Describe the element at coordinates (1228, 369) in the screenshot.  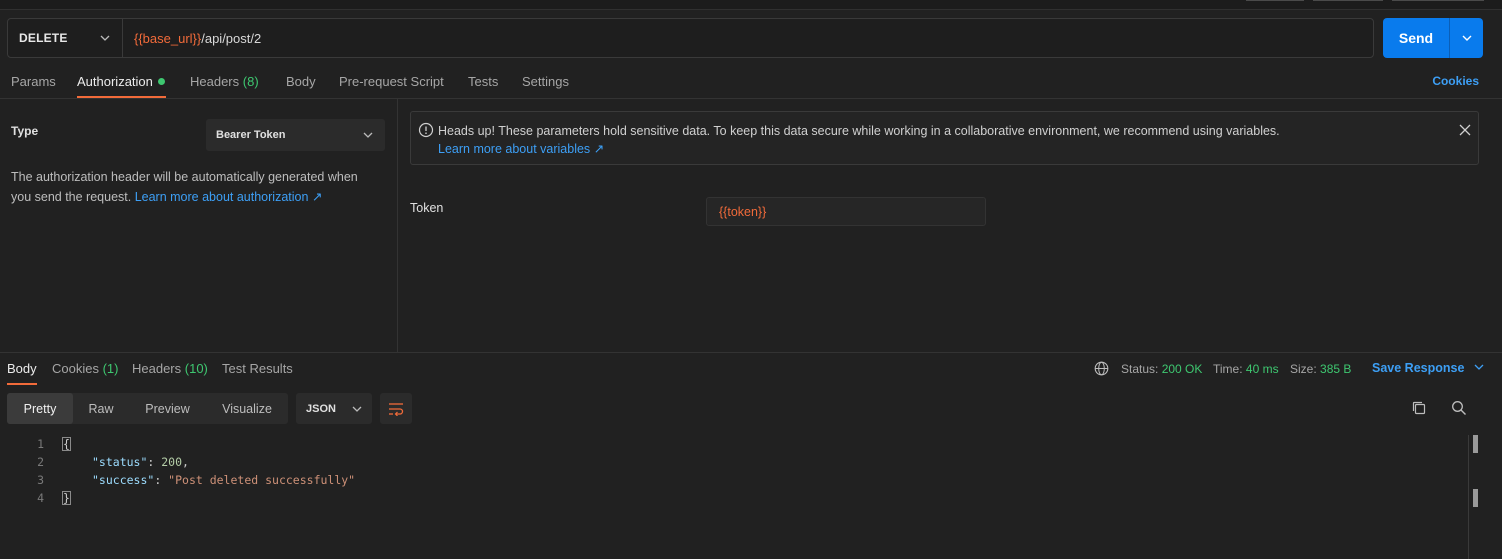
I see `time-label: Time:` at that location.